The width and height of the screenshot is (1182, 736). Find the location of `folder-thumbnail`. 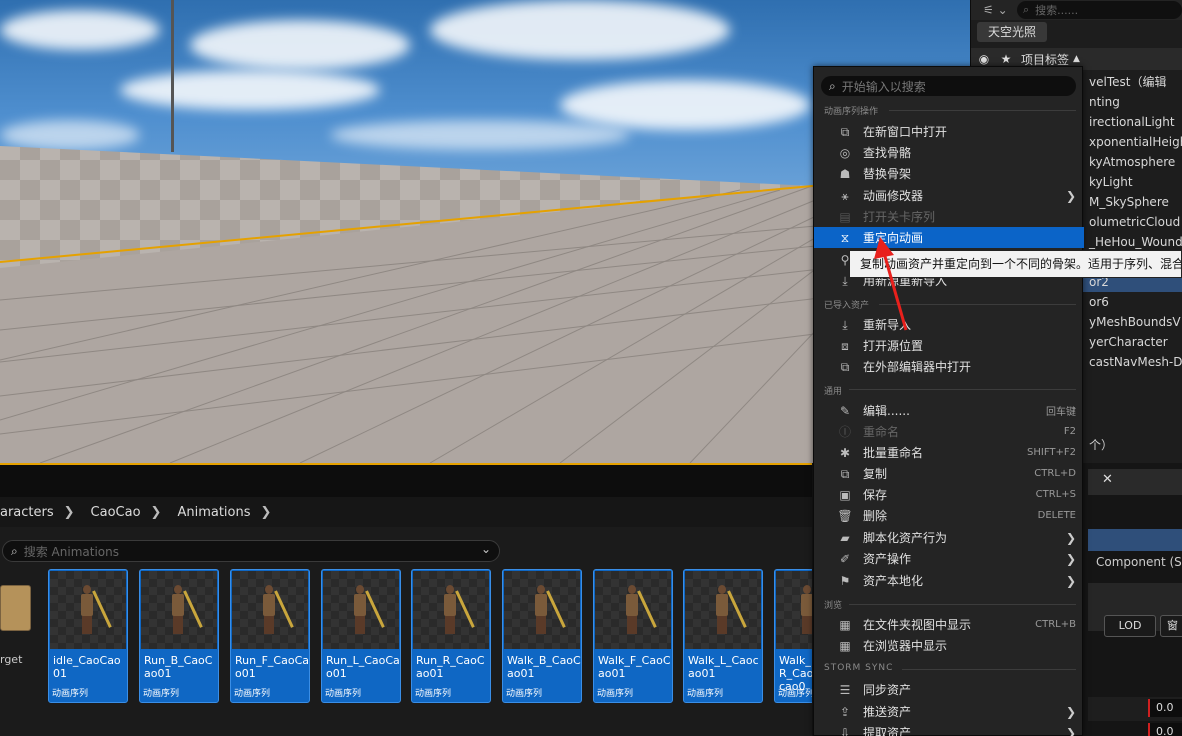

folder-thumbnail is located at coordinates (15, 608).